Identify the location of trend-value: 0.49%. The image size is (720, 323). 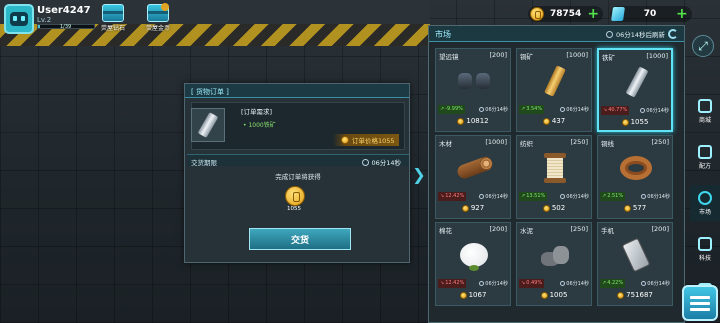
(534, 283).